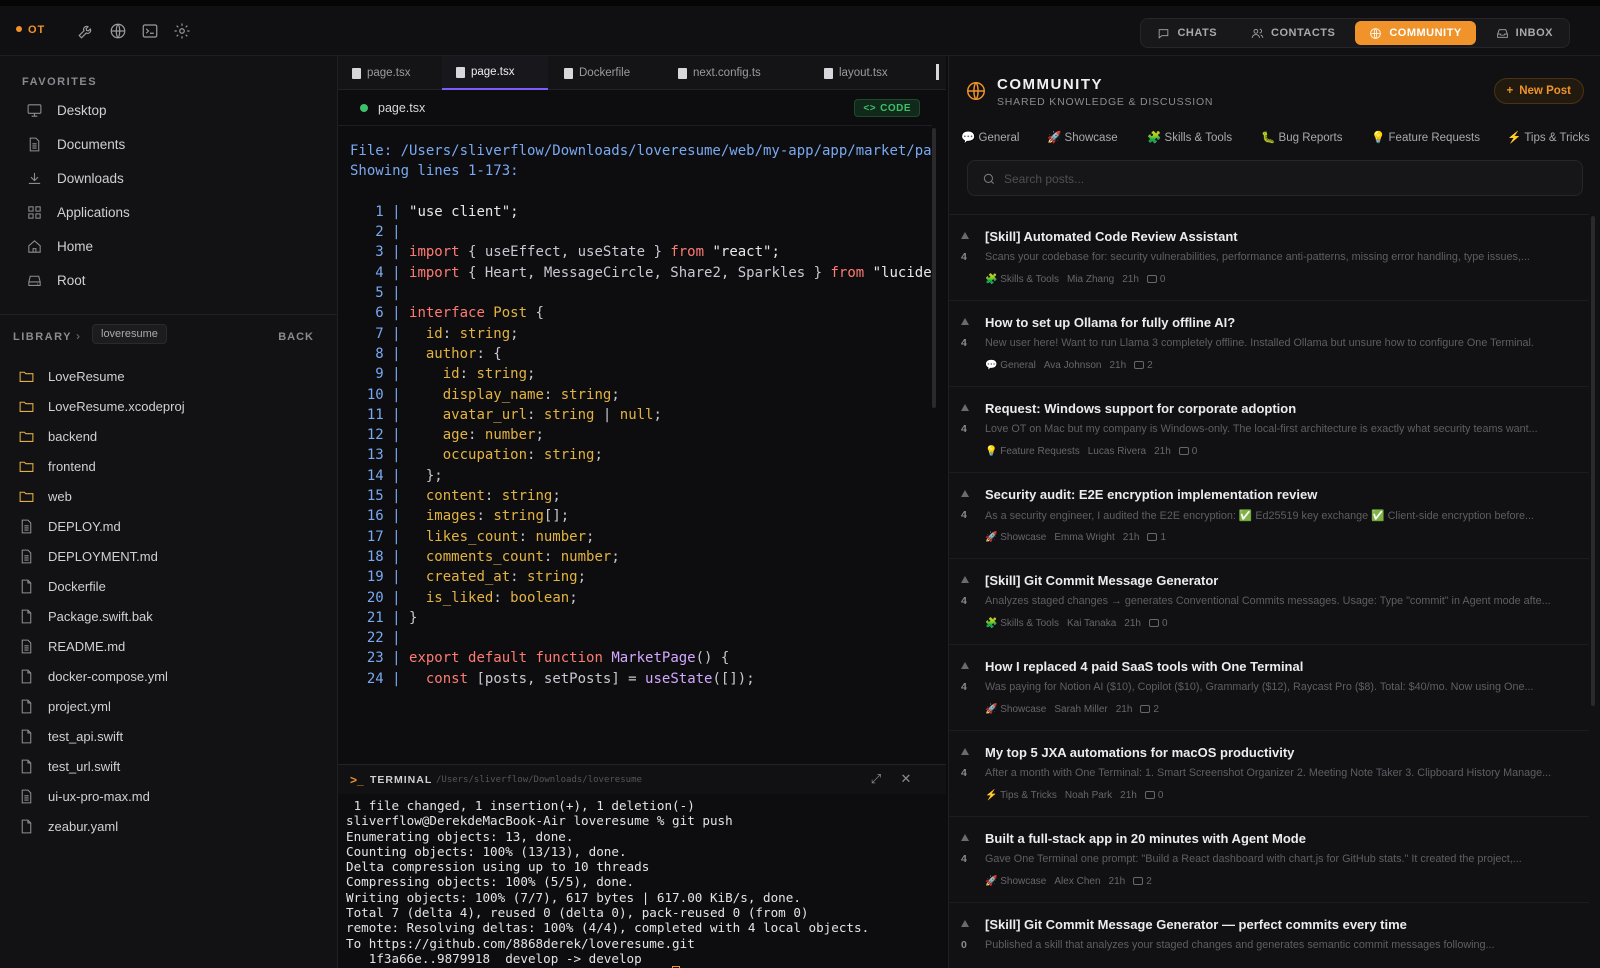 The image size is (1600, 968). Describe the element at coordinates (1164, 33) in the screenshot. I see `chat-icon` at that location.